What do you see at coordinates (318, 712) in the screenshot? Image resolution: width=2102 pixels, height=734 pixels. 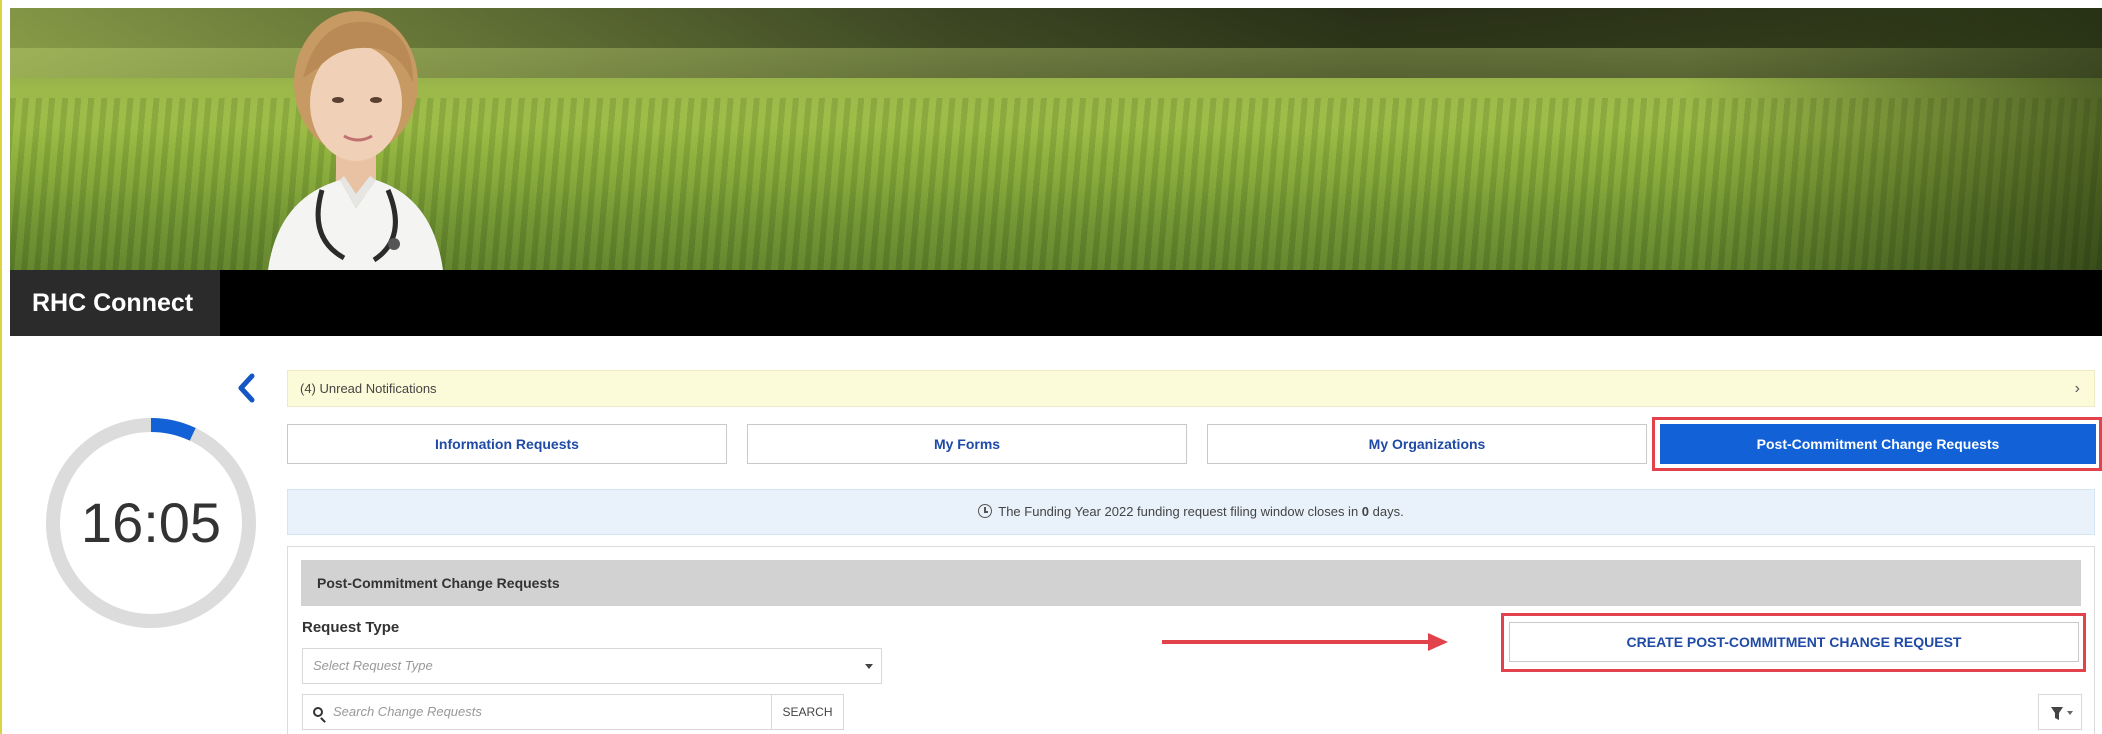 I see `search-icon` at bounding box center [318, 712].